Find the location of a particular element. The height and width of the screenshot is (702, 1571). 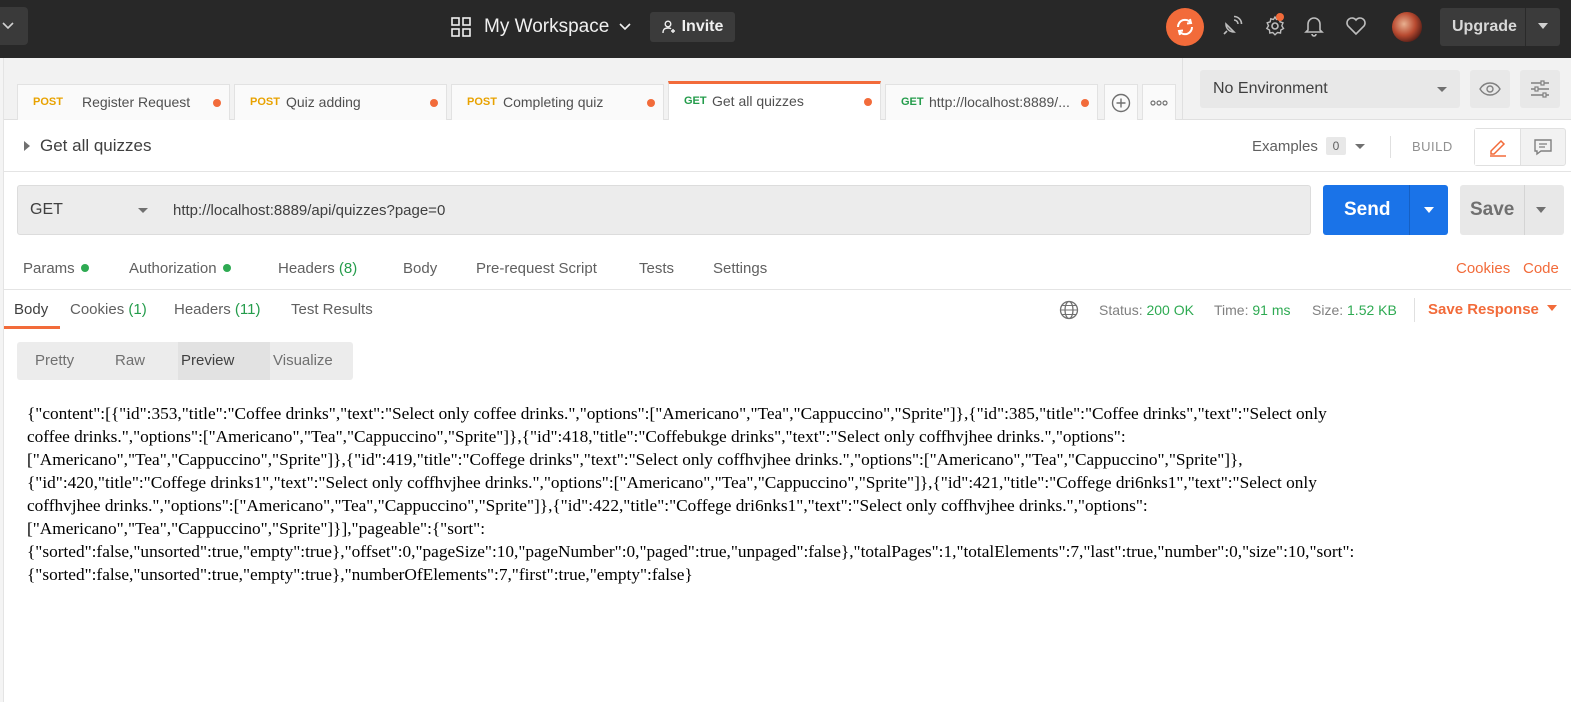

response-tab-cookies: Cookies (1) is located at coordinates (108, 309).